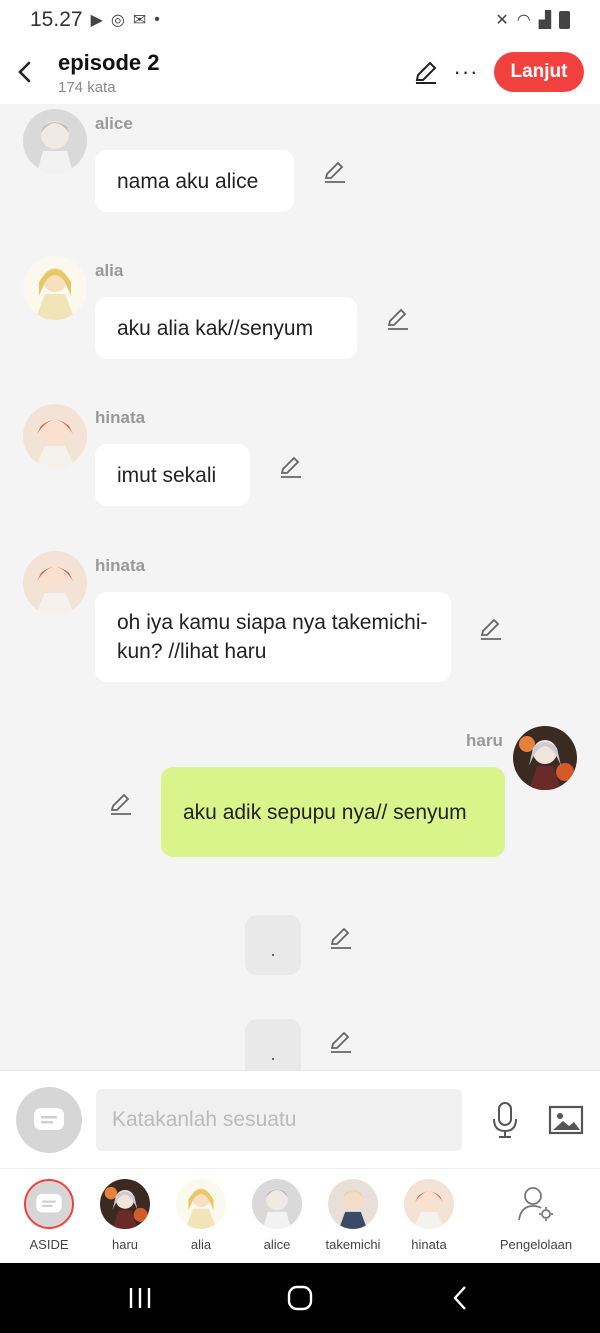  I want to click on episode-header: episode 2 174 kata ··· Lanjut, so click(300, 72).